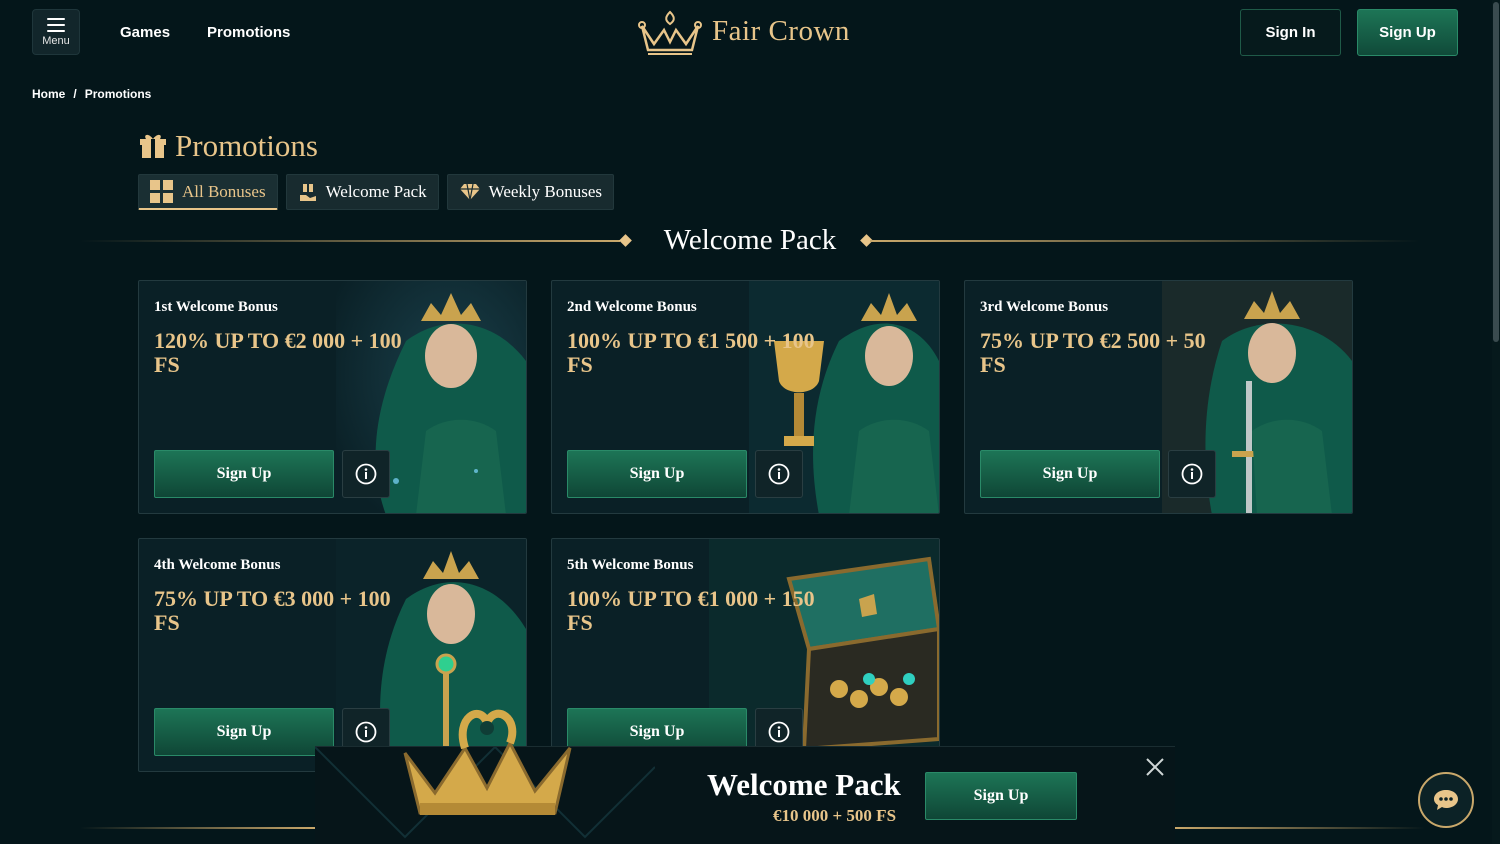 This screenshot has height=844, width=1500. Describe the element at coordinates (750, 240) in the screenshot. I see `section-heading: Welcome Pack` at that location.